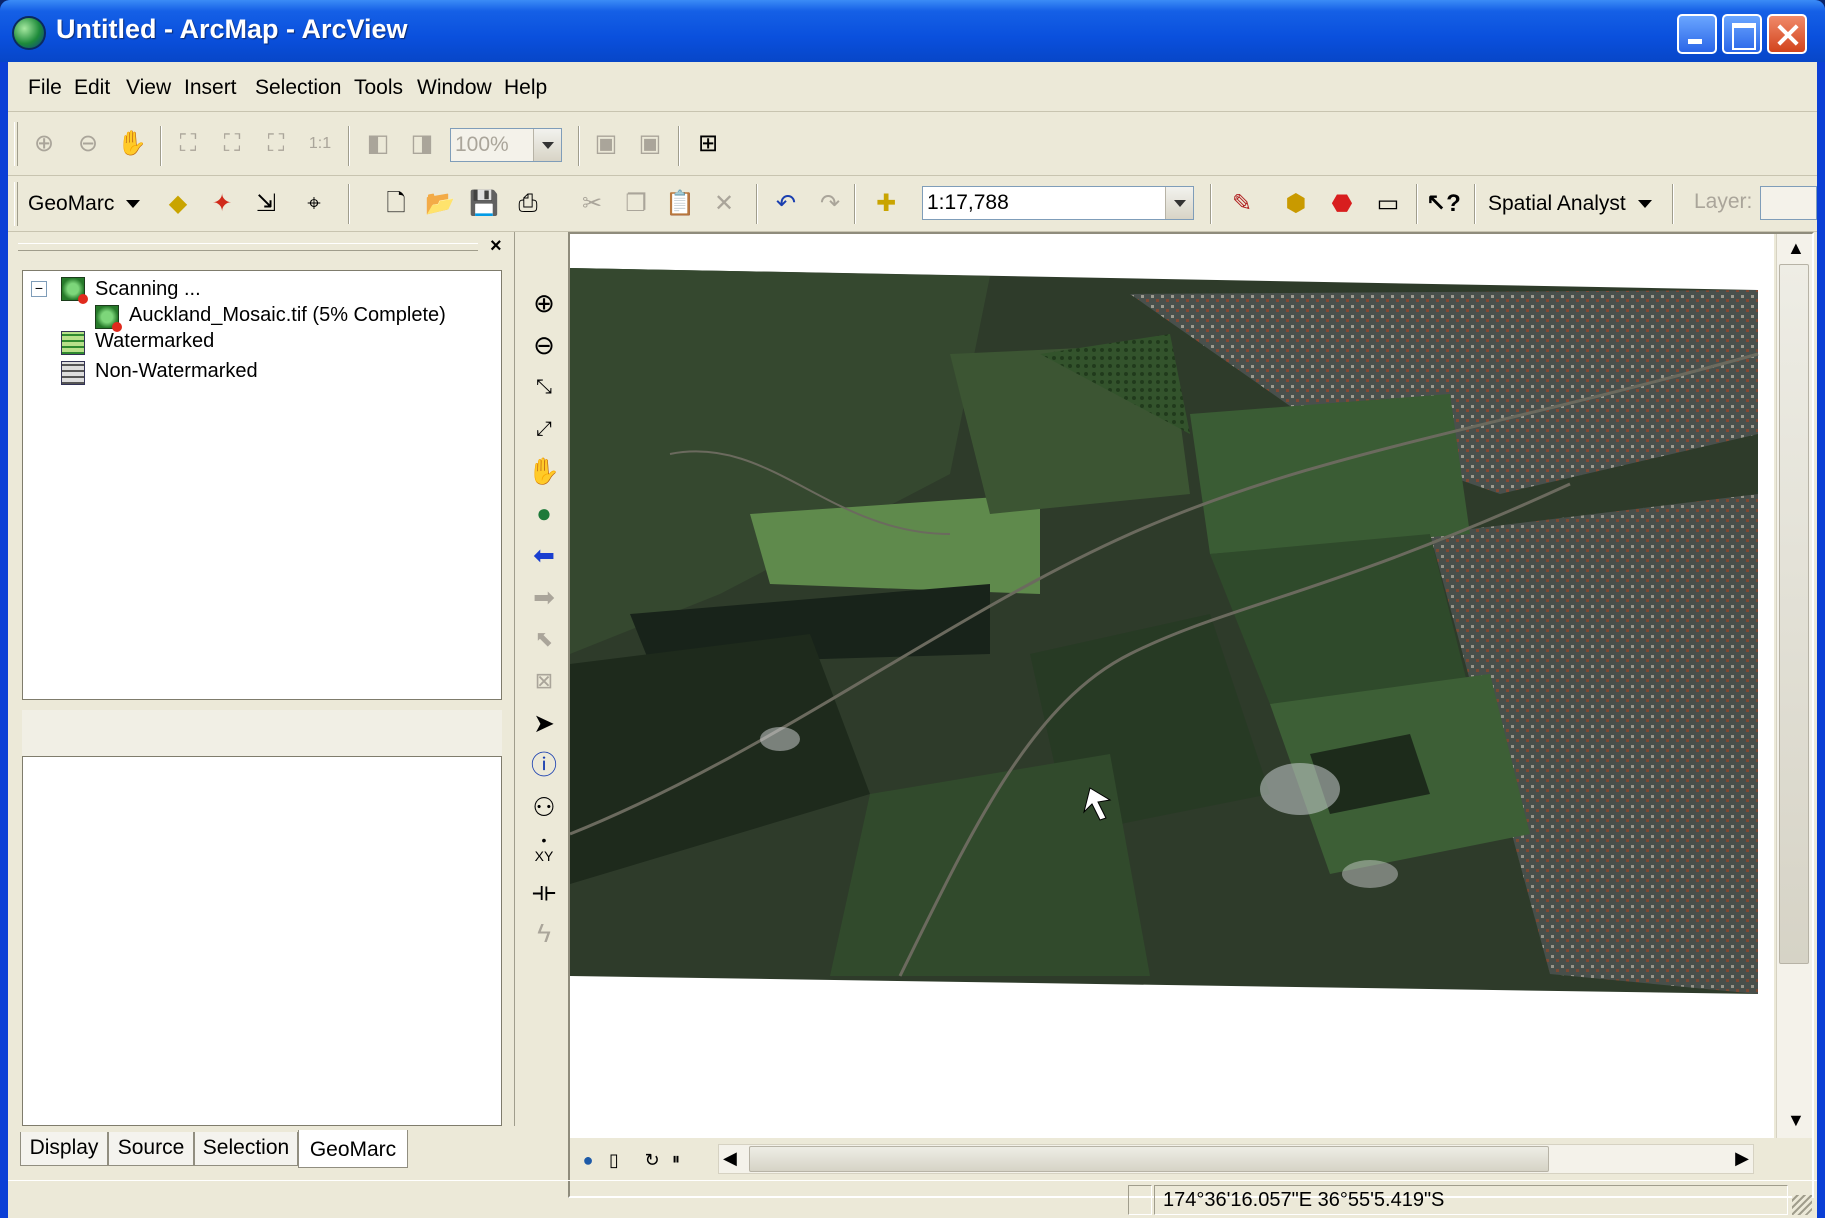 Image resolution: width=1825 pixels, height=1218 pixels. Describe the element at coordinates (544, 765) in the screenshot. I see `identify-info-icon: ⓘ` at that location.